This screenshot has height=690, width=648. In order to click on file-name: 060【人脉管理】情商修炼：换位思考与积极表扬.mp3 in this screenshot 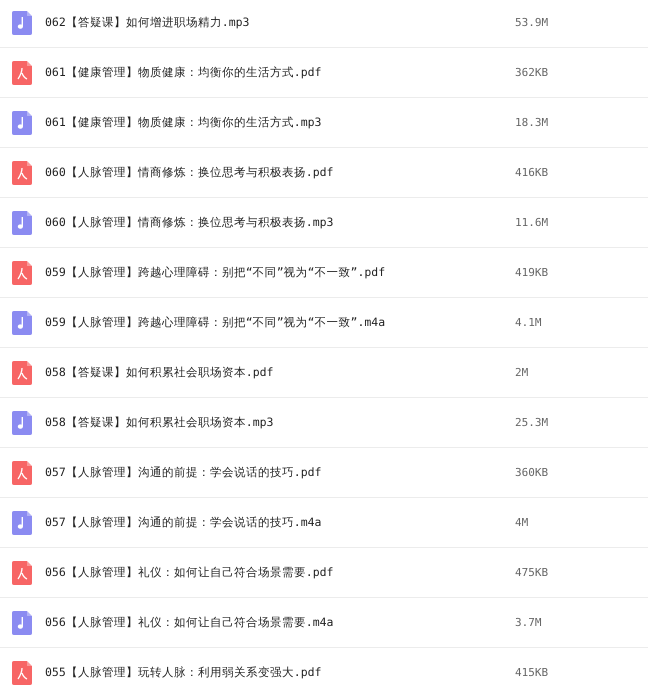, I will do `click(280, 222)`.